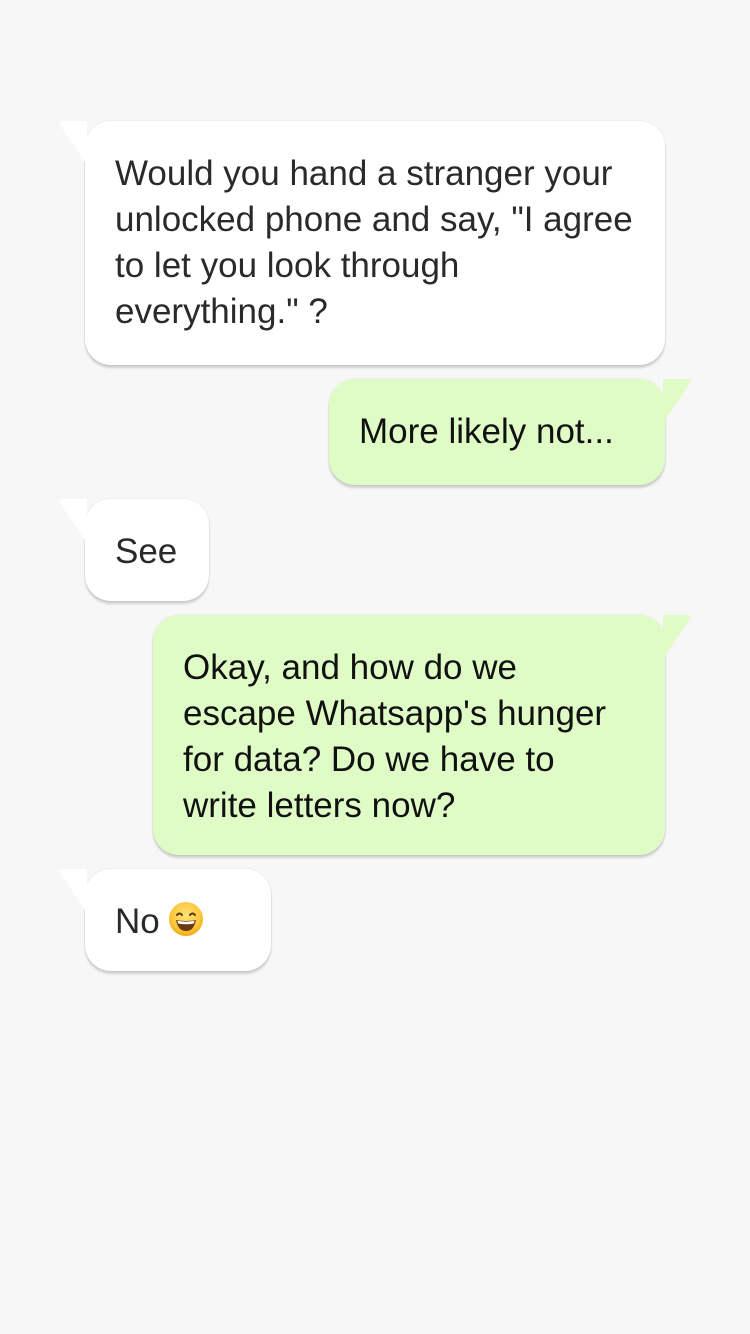 This screenshot has width=750, height=1334. What do you see at coordinates (137, 921) in the screenshot?
I see `message-text-content: No` at bounding box center [137, 921].